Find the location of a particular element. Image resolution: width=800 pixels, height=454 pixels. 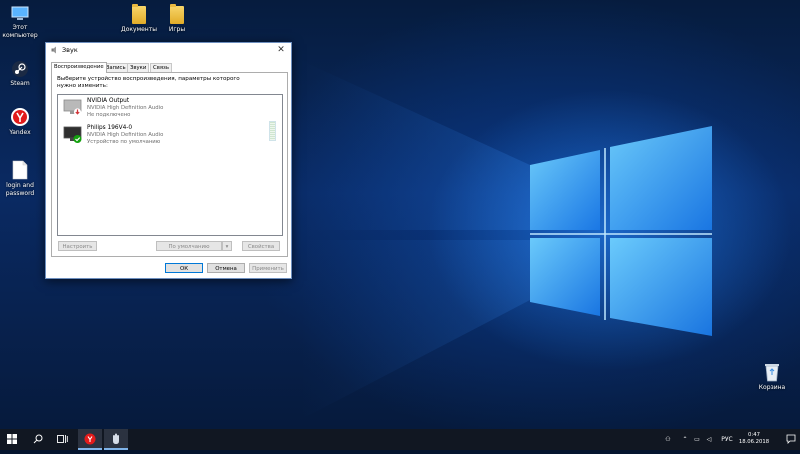

chevron-down-icon: ▾ is located at coordinates (227, 247).